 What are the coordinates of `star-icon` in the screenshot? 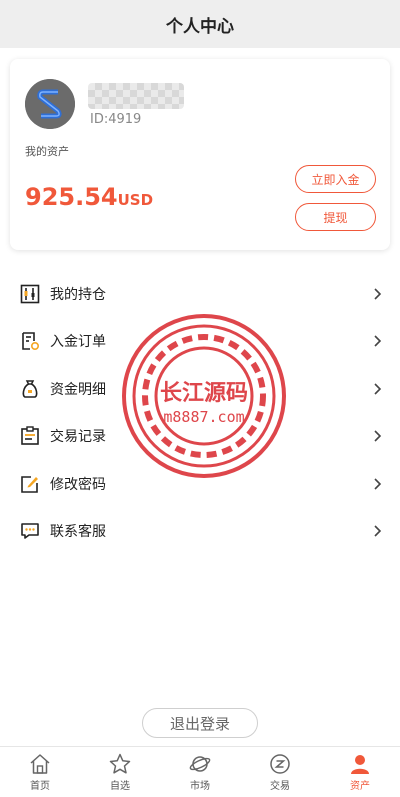 It's located at (120, 763).